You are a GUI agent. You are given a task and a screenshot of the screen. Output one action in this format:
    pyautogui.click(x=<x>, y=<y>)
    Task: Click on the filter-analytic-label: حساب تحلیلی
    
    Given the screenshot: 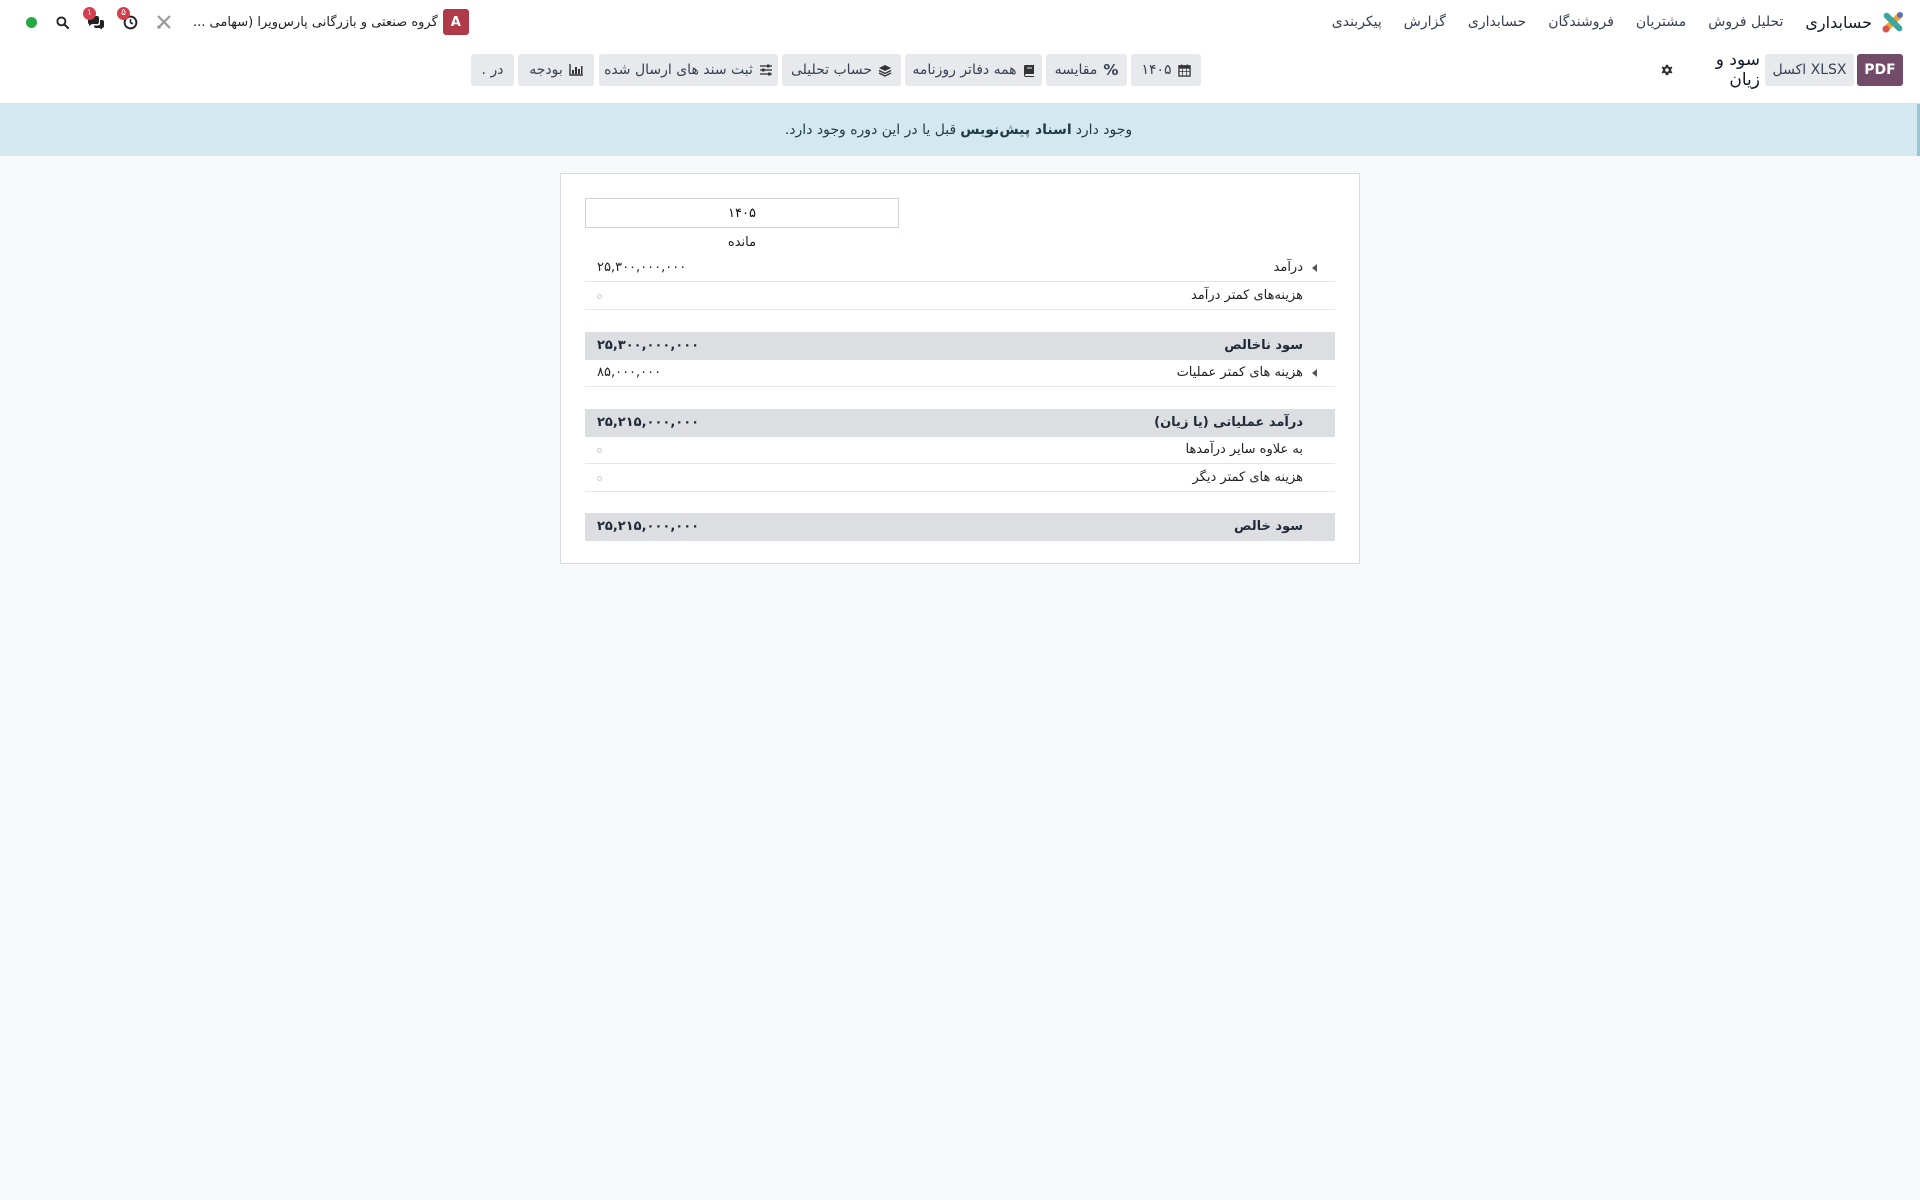 What is the action you would take?
    pyautogui.click(x=831, y=70)
    